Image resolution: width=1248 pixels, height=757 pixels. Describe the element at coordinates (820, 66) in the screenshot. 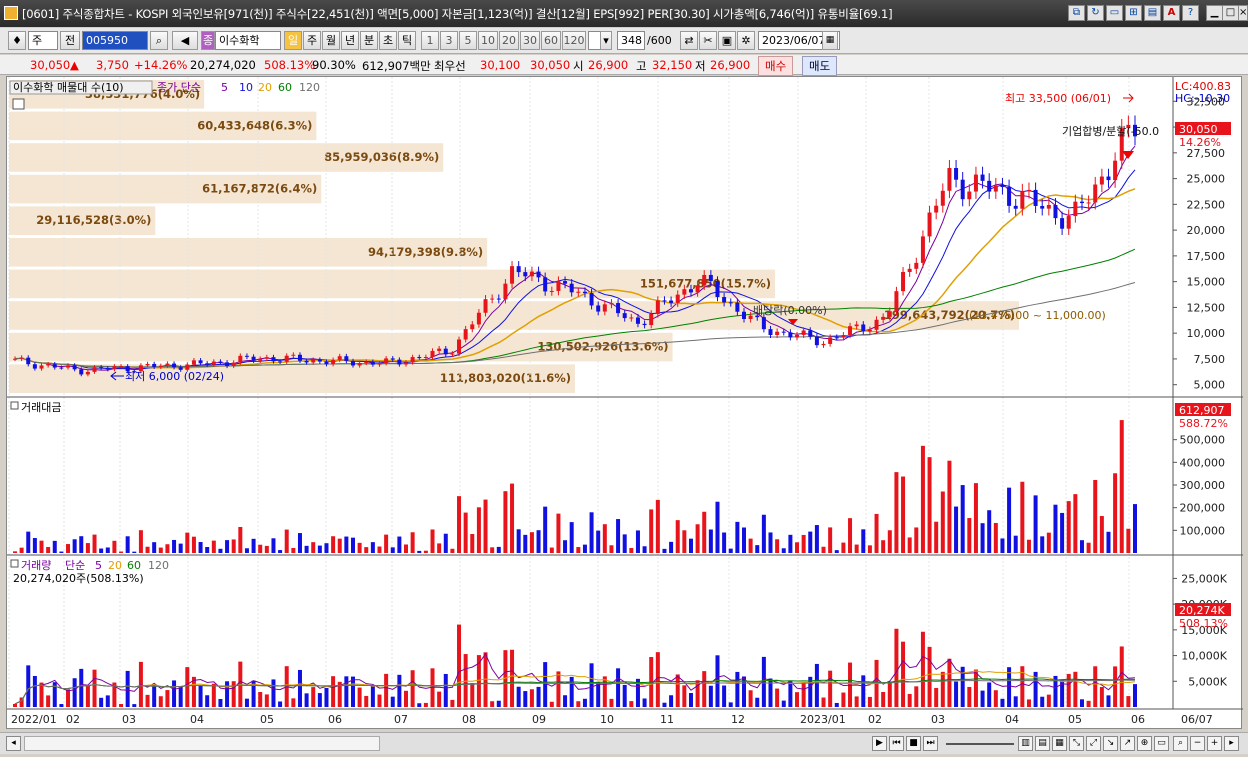

I see `sell-button: 매도` at that location.